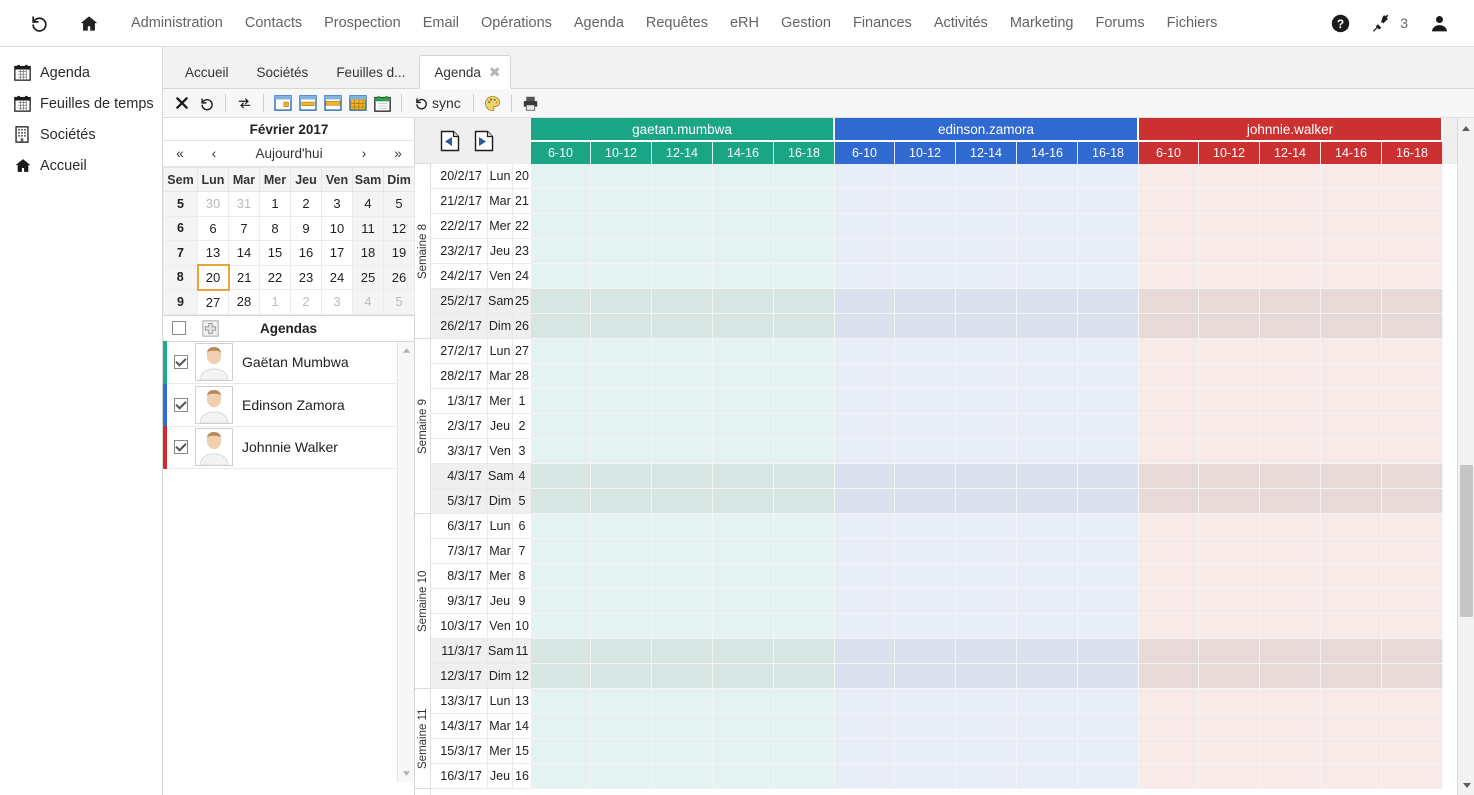 Image resolution: width=1474 pixels, height=795 pixels. What do you see at coordinates (213, 204) in the screenshot?
I see `minical-day-cell: 30` at bounding box center [213, 204].